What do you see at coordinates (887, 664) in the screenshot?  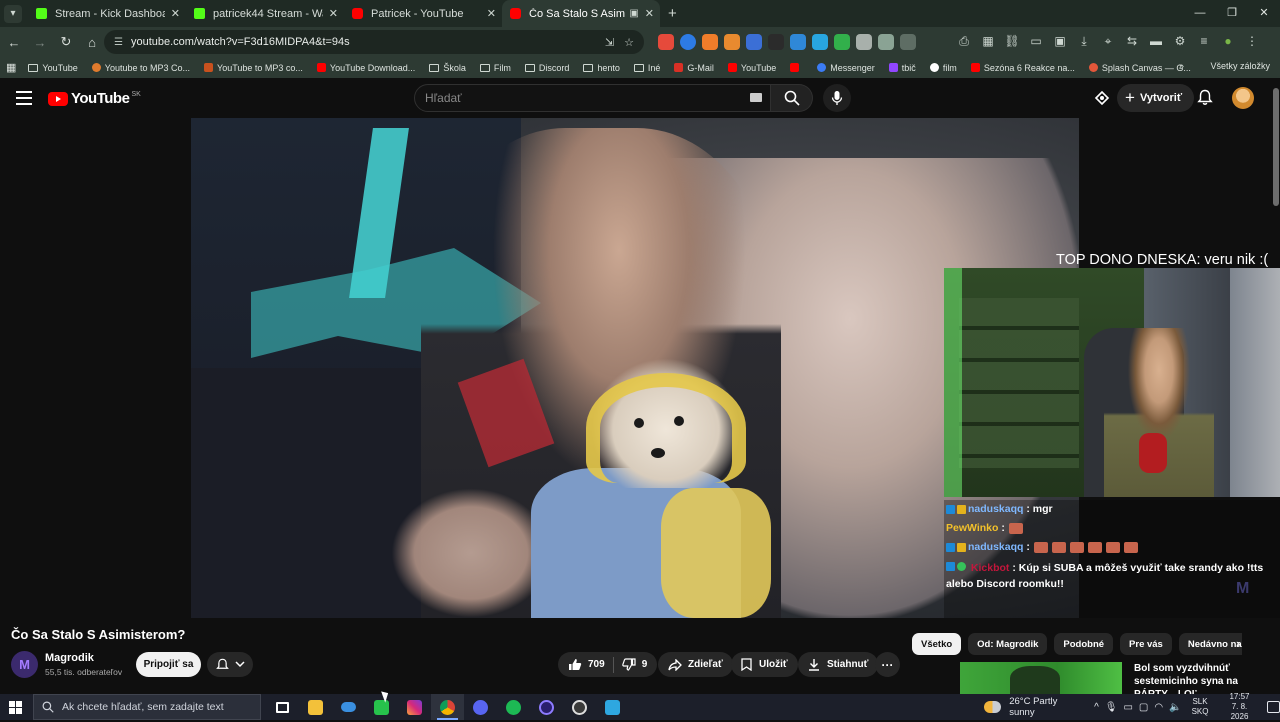 I see `more-actions-button: ···` at bounding box center [887, 664].